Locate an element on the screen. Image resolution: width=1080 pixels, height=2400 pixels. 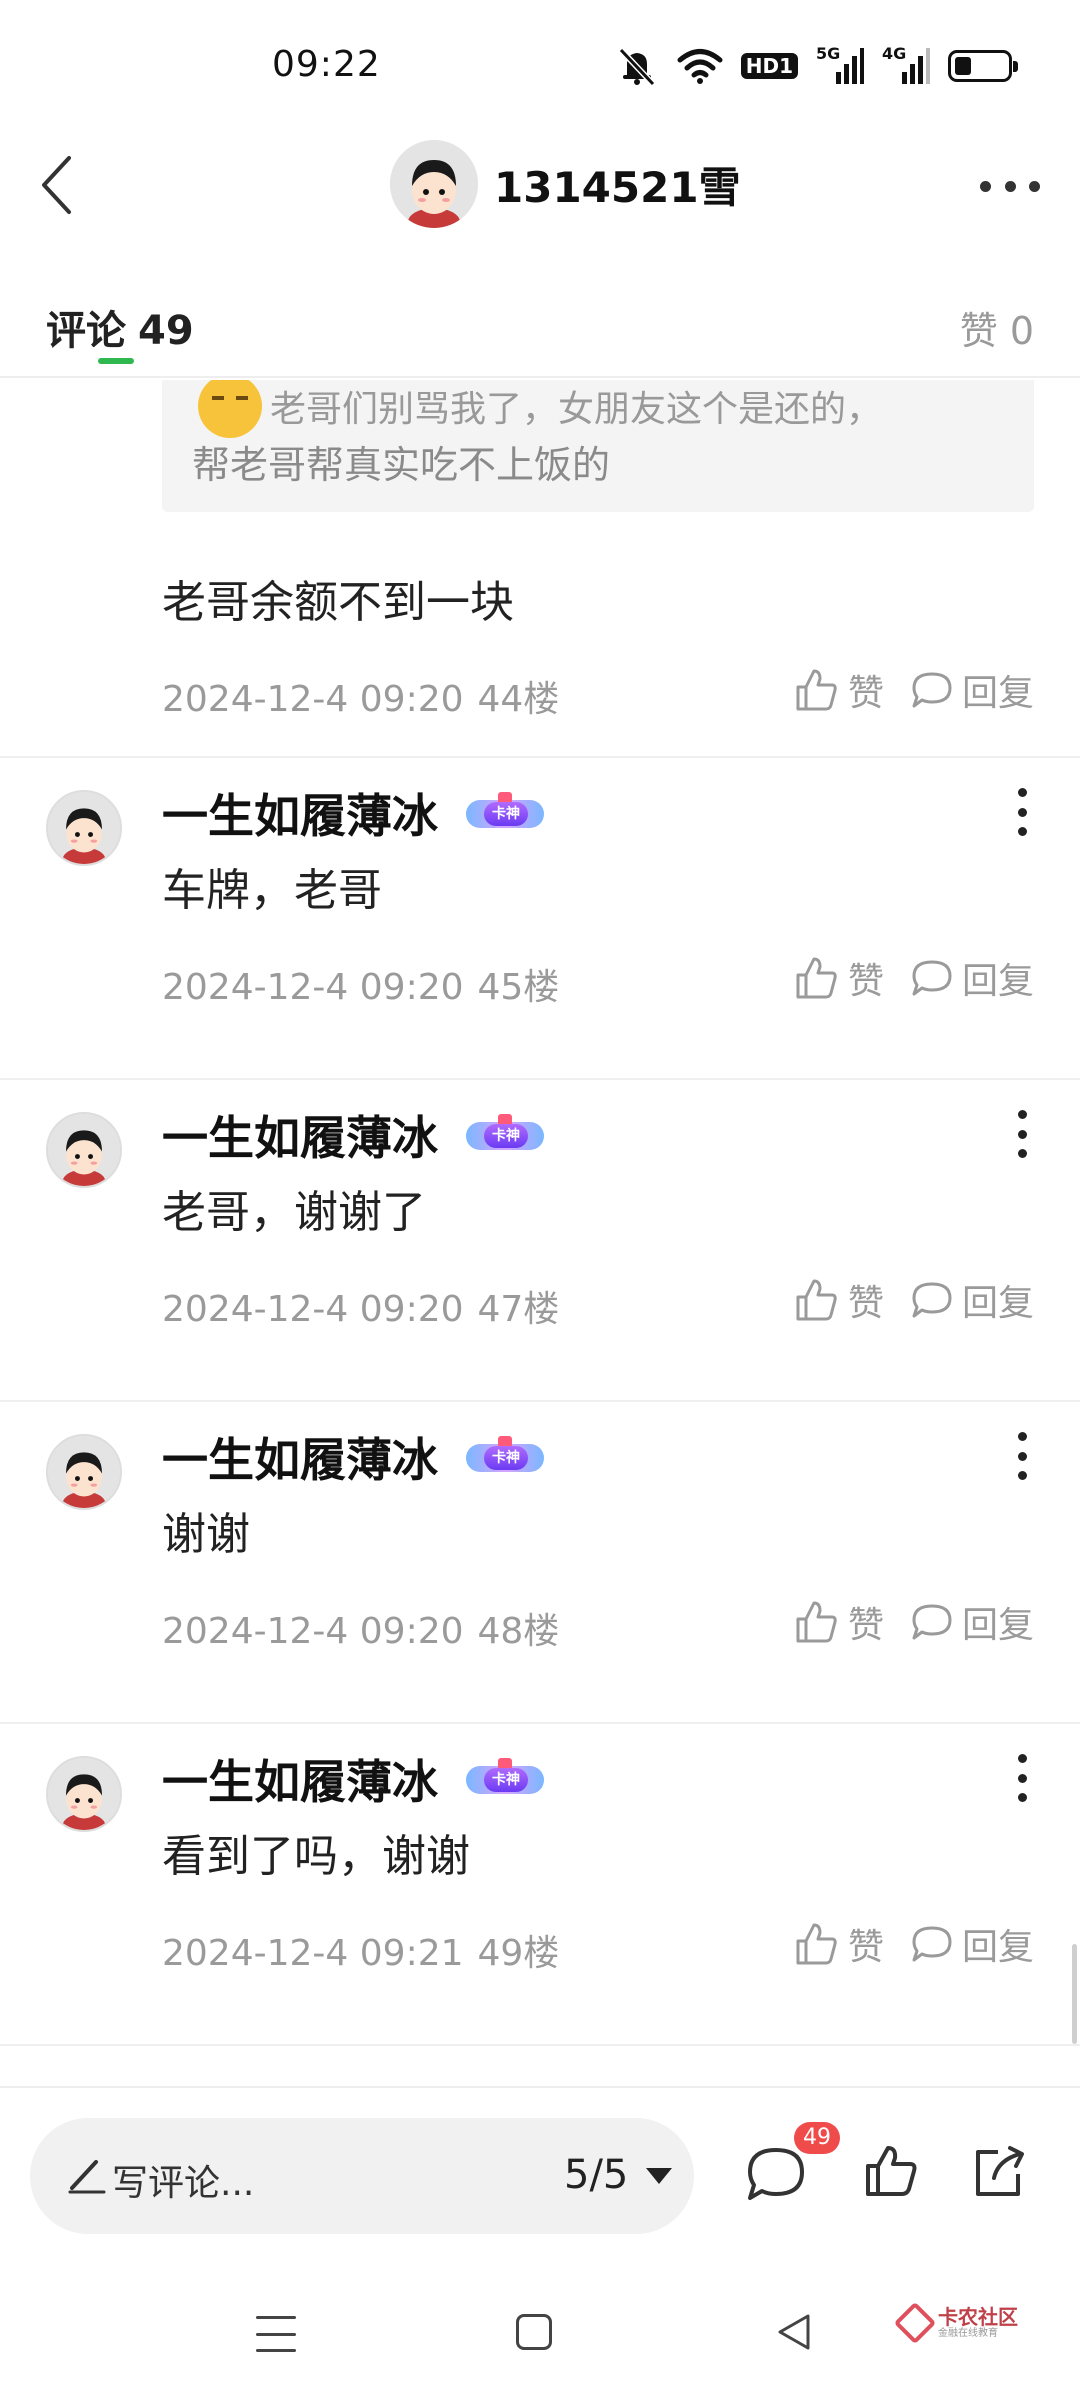
quoted-text-1: 老哥们别骂我了，女朋友这个是还的， is located at coordinates (576, 409).